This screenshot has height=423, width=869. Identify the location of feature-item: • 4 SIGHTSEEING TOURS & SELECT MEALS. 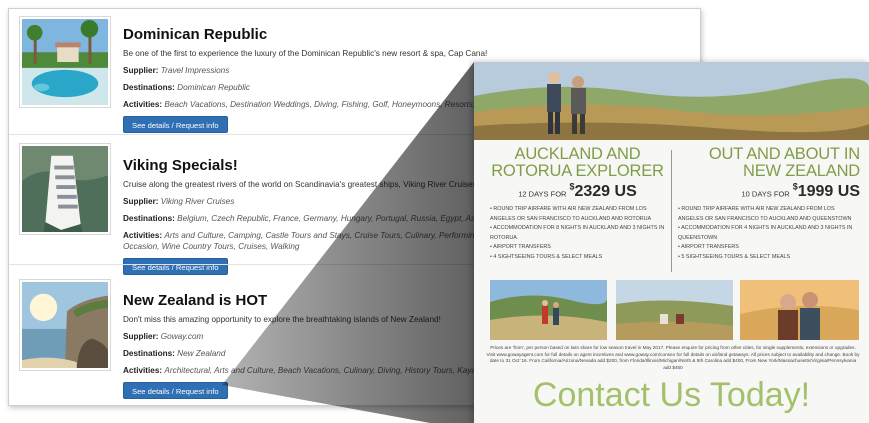
(546, 256).